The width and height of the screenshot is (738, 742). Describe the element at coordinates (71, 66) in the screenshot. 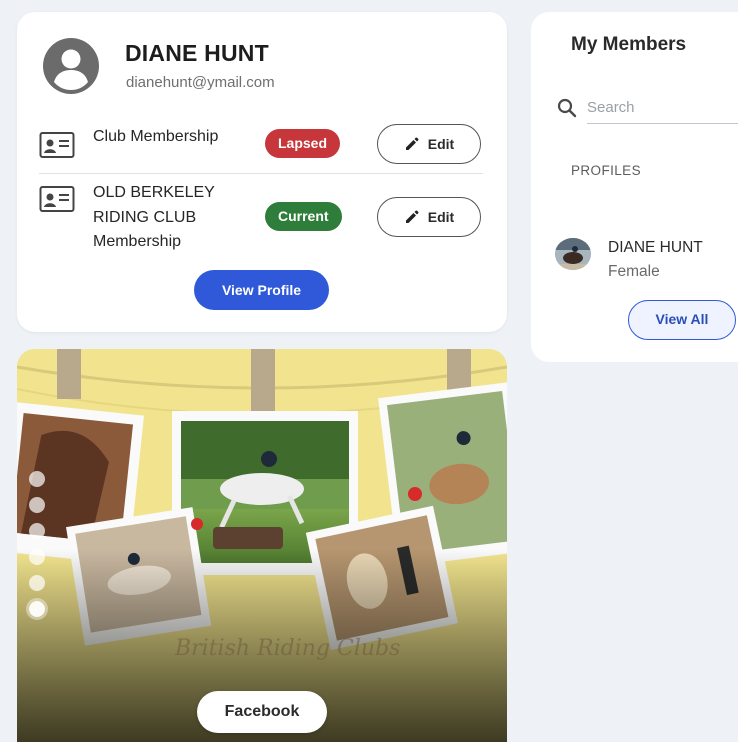

I see `account-circle-icon` at that location.